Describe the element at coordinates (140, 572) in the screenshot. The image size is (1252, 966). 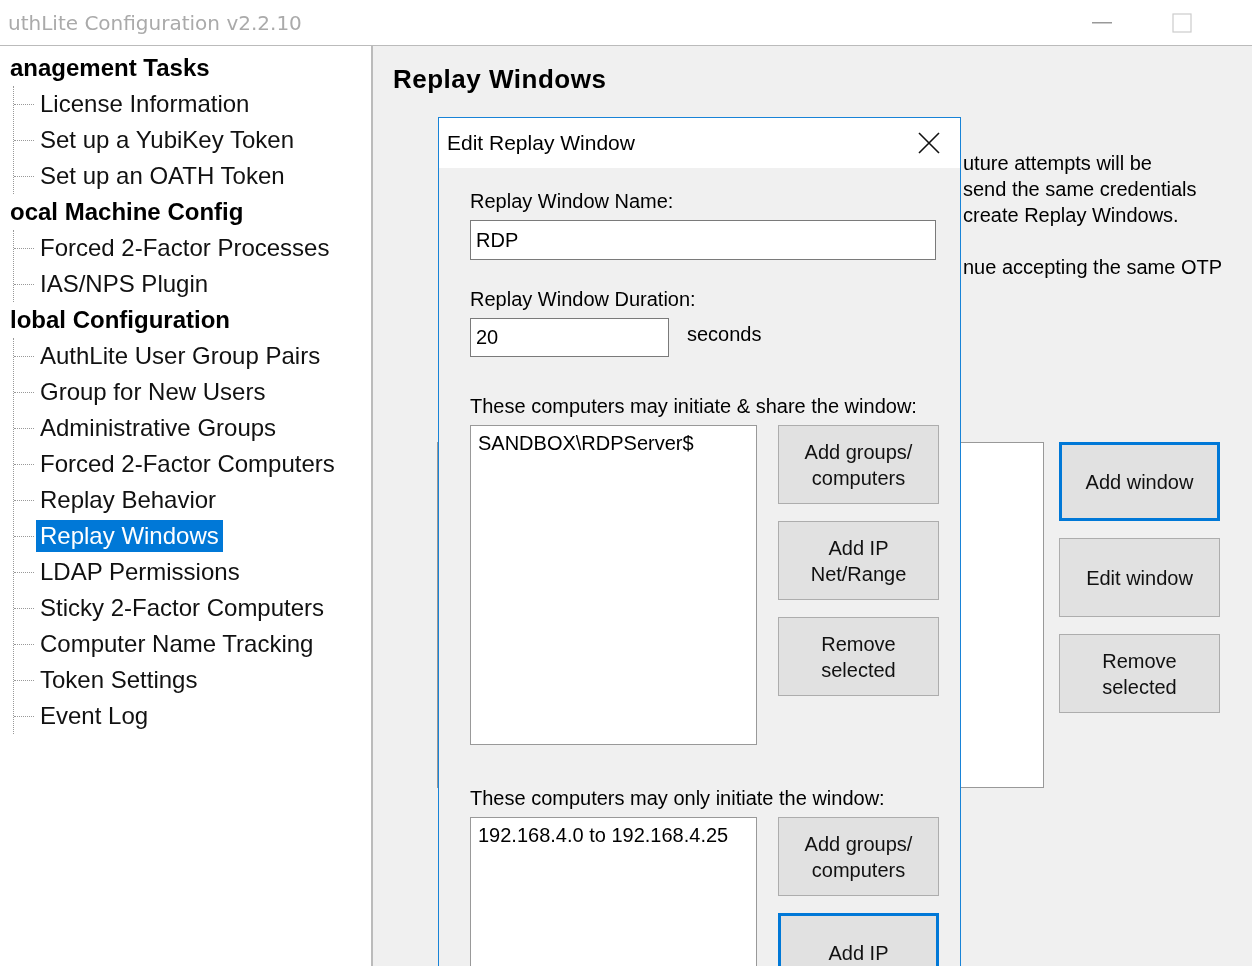
I see `tree-item: LDAP Permissions` at that location.